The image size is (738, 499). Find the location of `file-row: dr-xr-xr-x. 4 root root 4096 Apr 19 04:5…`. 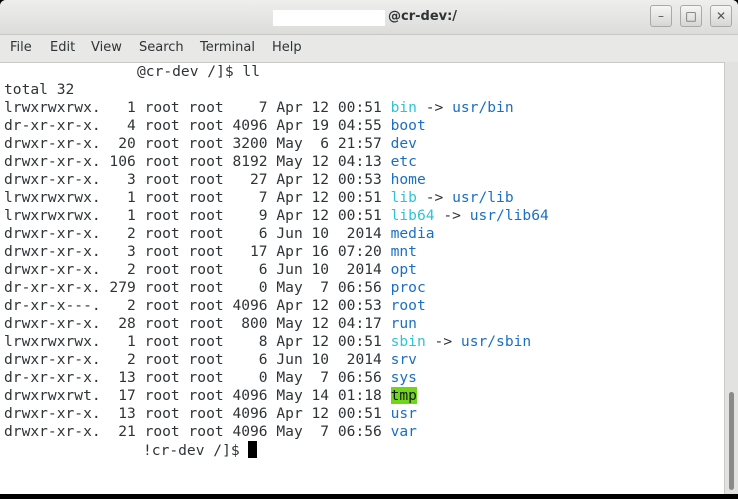

file-row: dr-xr-xr-x. 4 root root 4096 Apr 19 04:5… is located at coordinates (215, 126).